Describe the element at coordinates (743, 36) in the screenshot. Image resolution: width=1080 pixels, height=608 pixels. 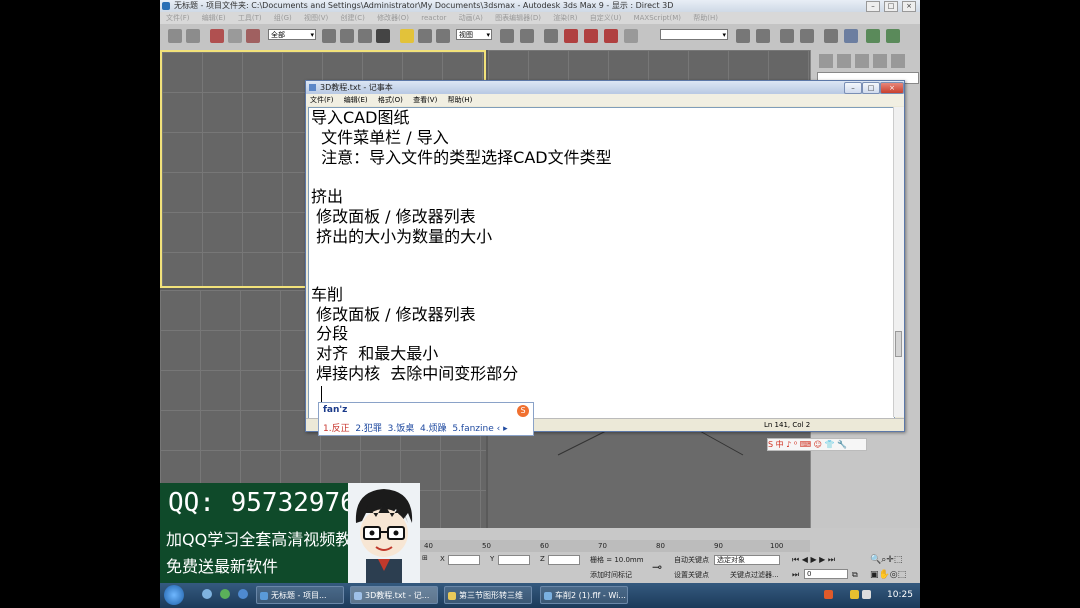
I see `mirror-icon` at that location.